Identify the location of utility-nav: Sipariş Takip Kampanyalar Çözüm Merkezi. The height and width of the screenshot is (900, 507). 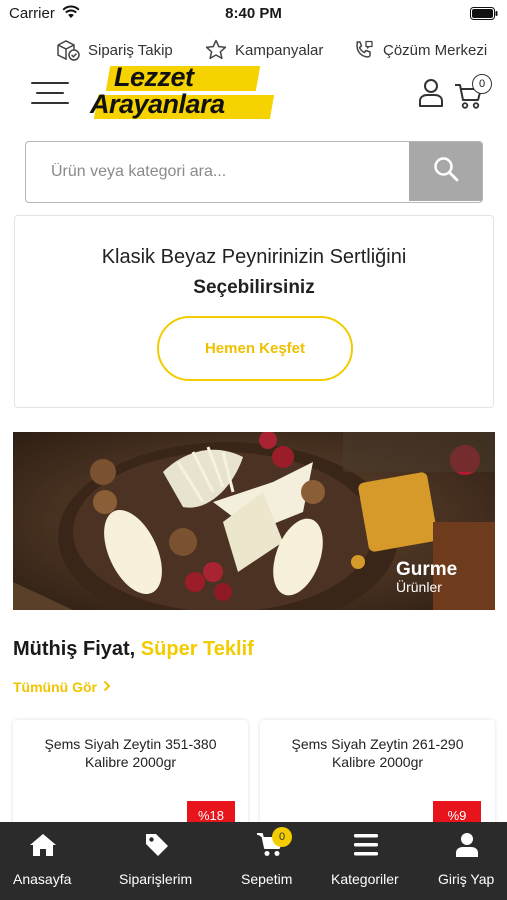
(253, 50).